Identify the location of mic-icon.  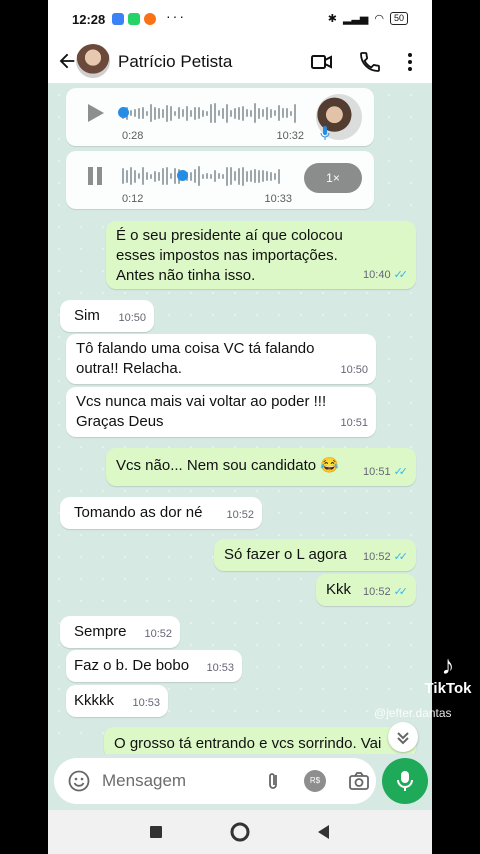
(325, 133).